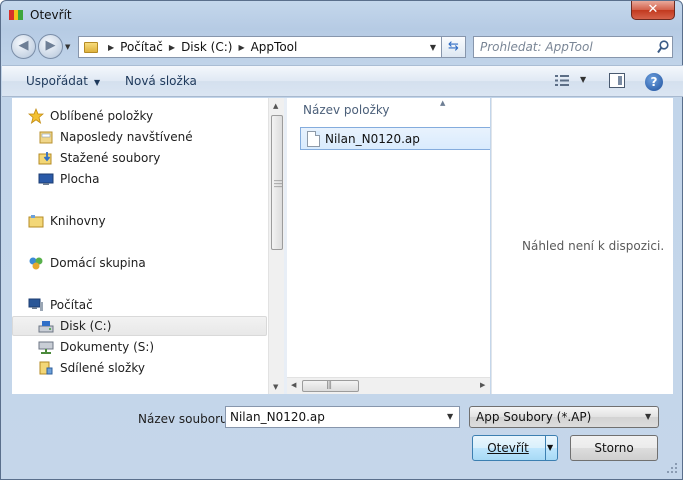  What do you see at coordinates (620, 80) in the screenshot?
I see `preview-pane-icon` at bounding box center [620, 80].